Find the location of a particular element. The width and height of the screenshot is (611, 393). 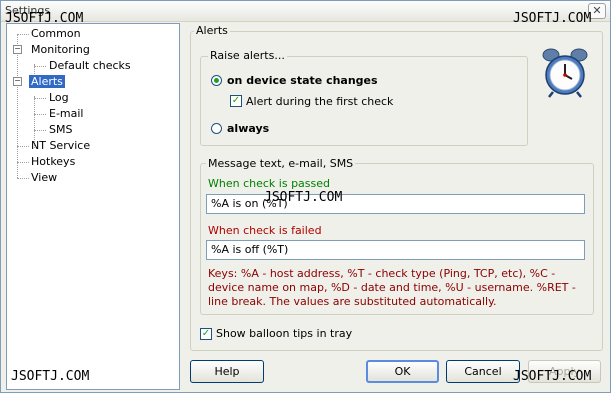

cancel-button: Cancel is located at coordinates (483, 371).